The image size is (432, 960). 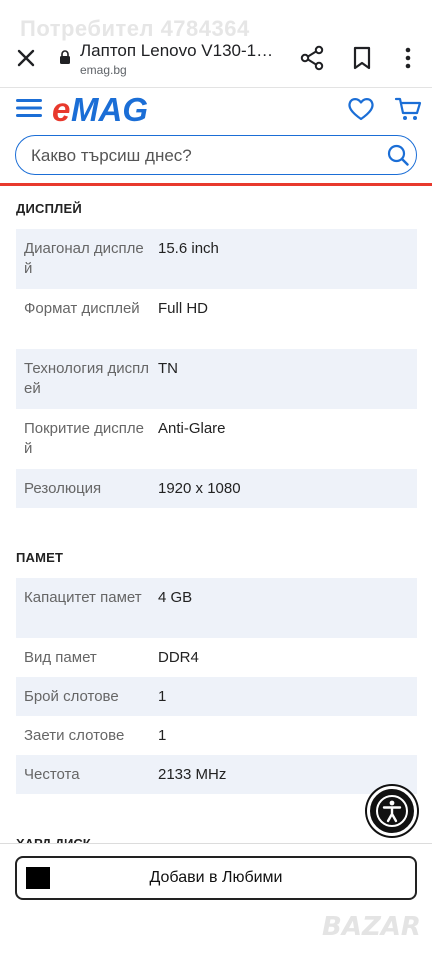 I want to click on spec-value: DDR4, so click(x=178, y=657).